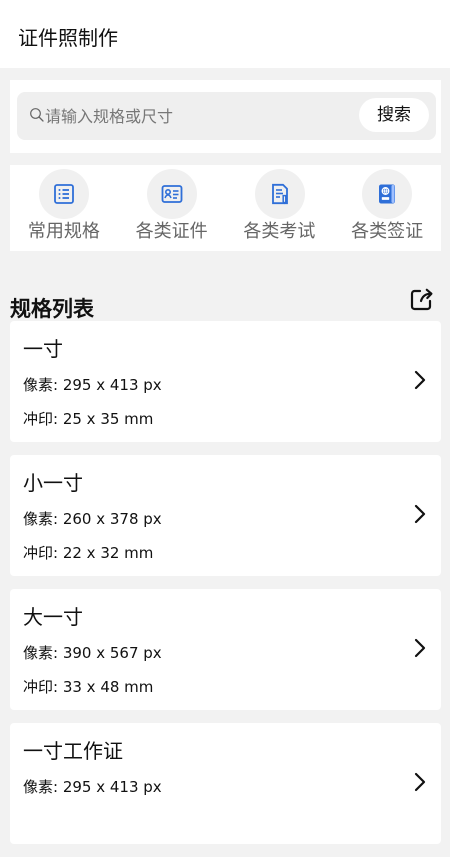 Image resolution: width=450 pixels, height=857 pixels. What do you see at coordinates (225, 649) in the screenshot?
I see `spec-item-large-one-inch: 大一寸 像素: 390 x 567 px 冲印: 33 x 48 mm` at bounding box center [225, 649].